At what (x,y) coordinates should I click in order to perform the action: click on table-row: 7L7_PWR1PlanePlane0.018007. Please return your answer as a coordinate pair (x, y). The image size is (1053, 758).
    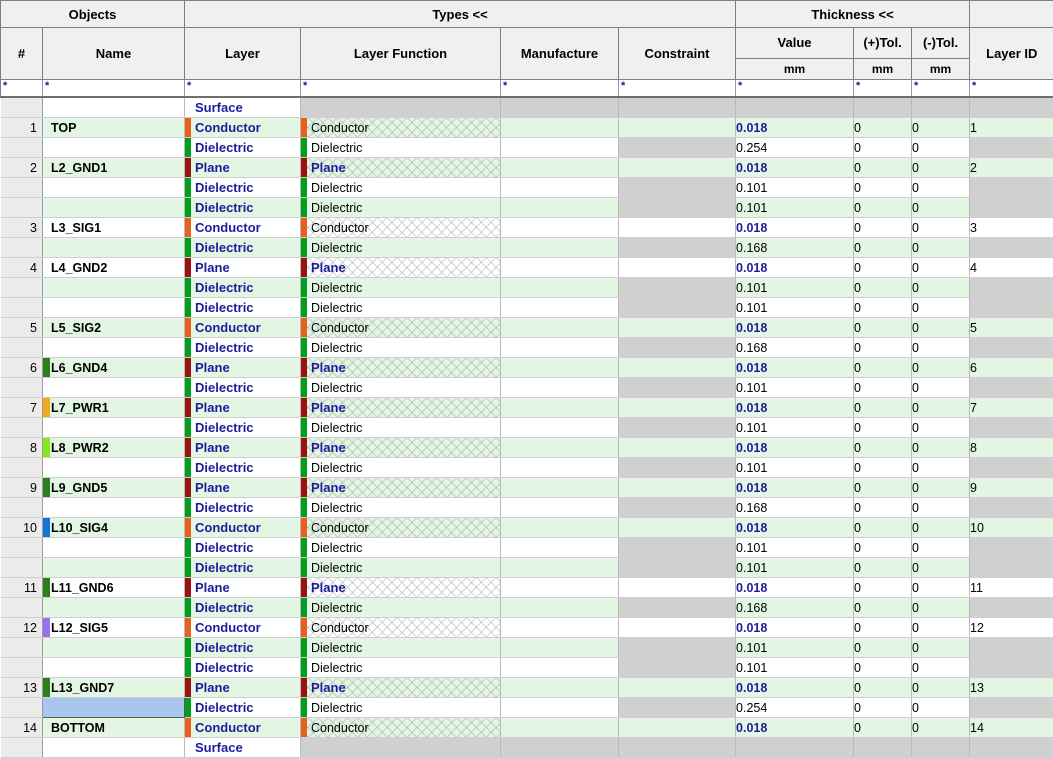
    Looking at the image, I should click on (527, 408).